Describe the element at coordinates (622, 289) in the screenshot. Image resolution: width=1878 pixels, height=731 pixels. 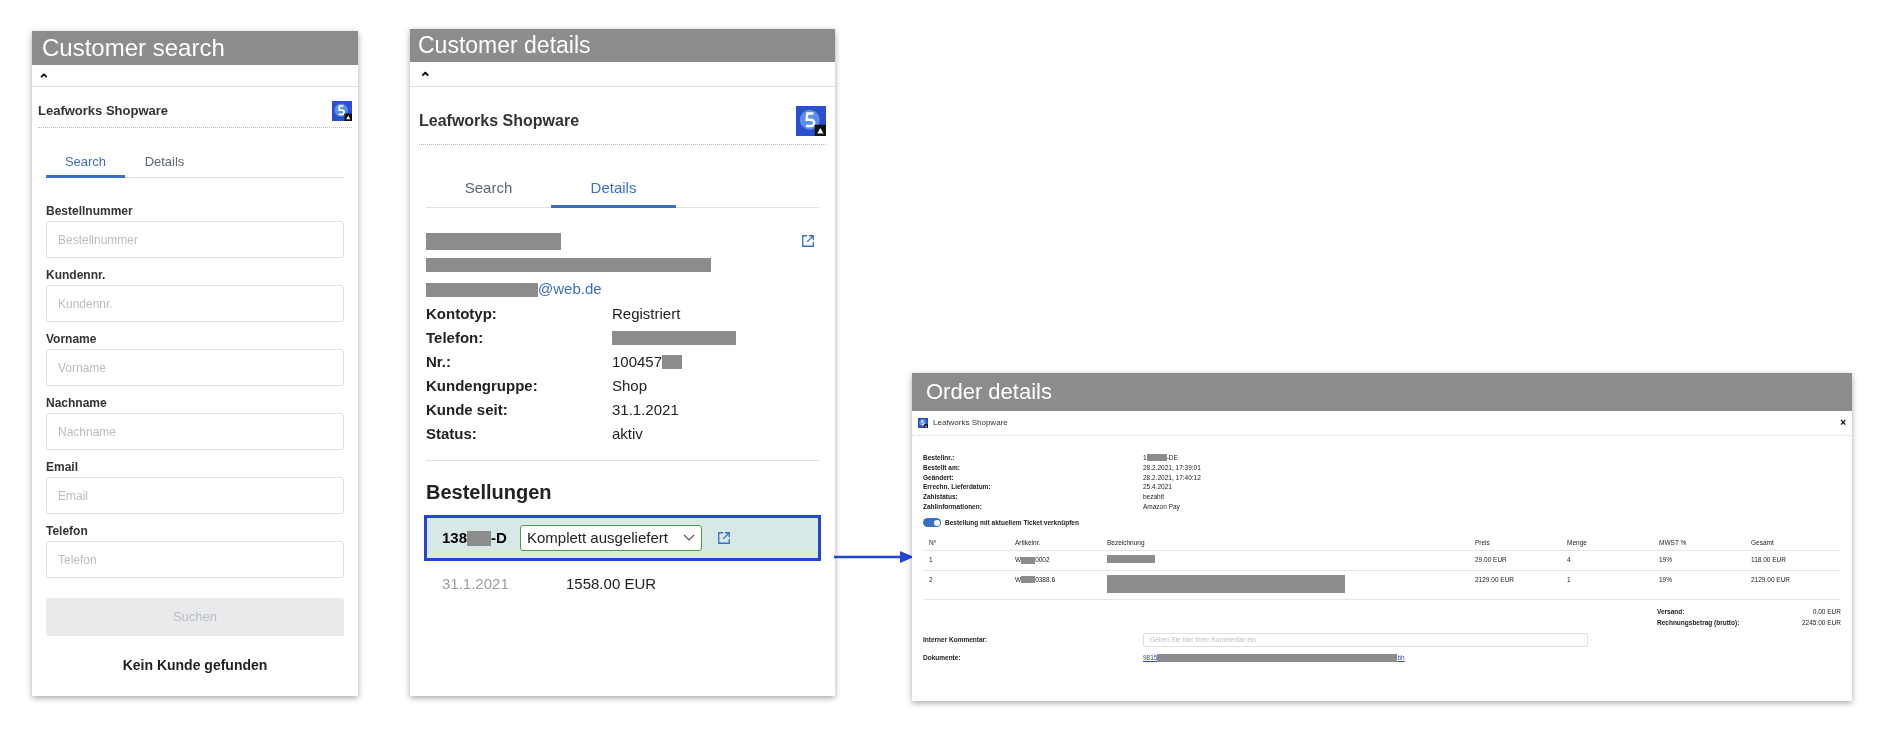
I see `email-link: @web.de` at that location.